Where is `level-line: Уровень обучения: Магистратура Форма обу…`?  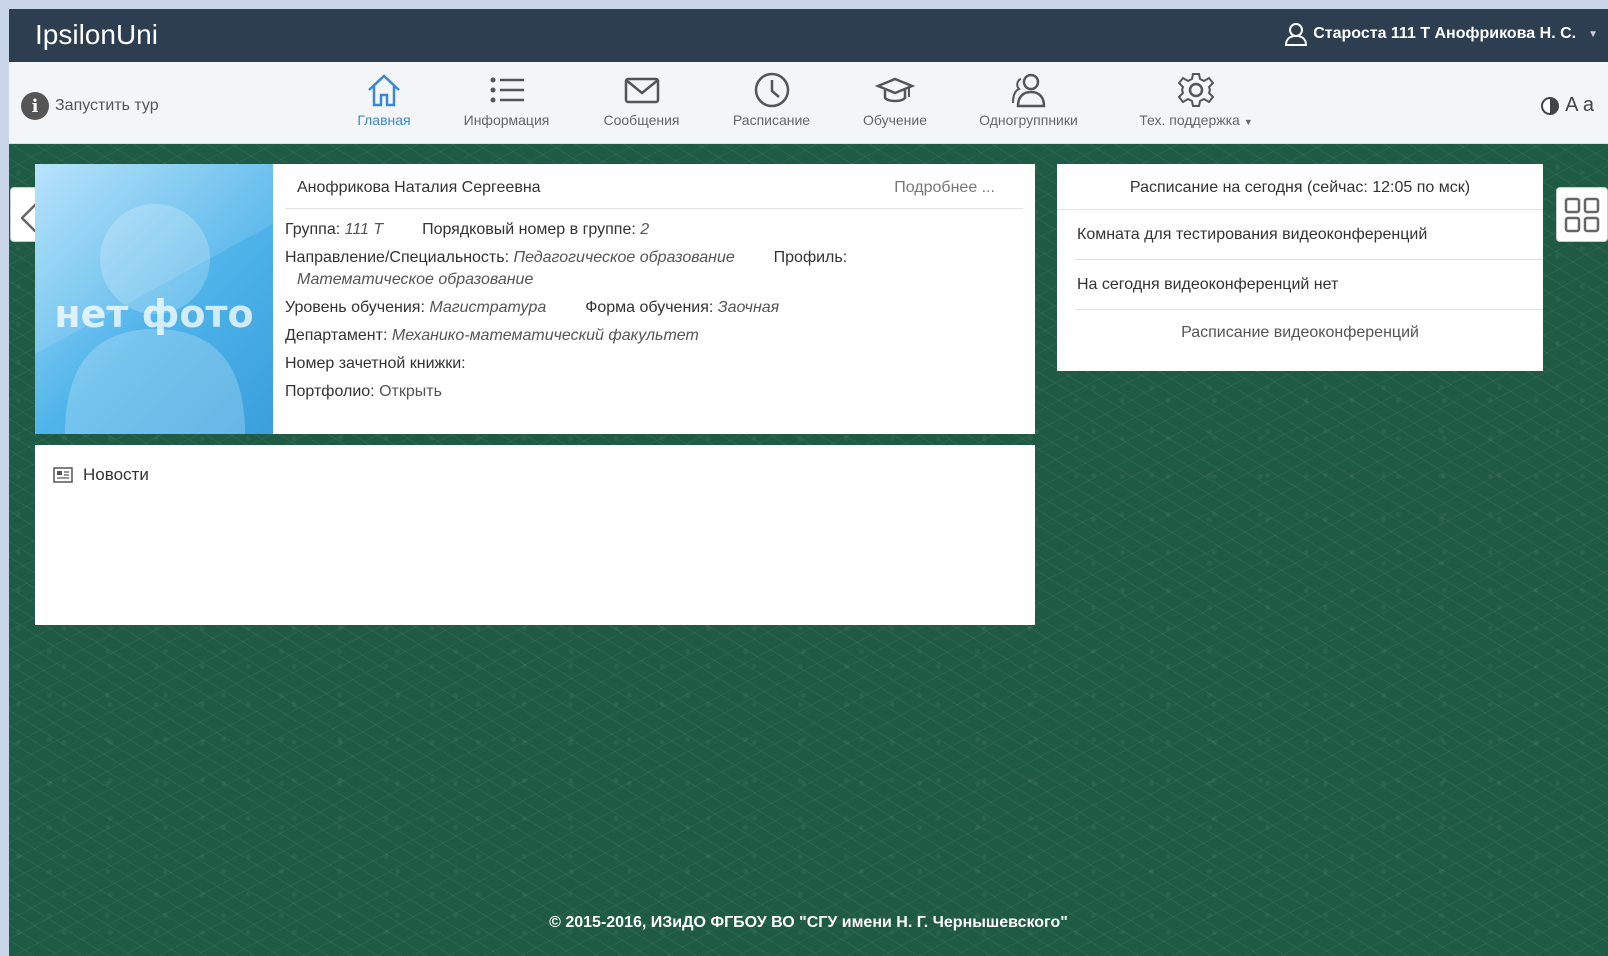 level-line: Уровень обучения: Магистратура Форма обу… is located at coordinates (654, 308).